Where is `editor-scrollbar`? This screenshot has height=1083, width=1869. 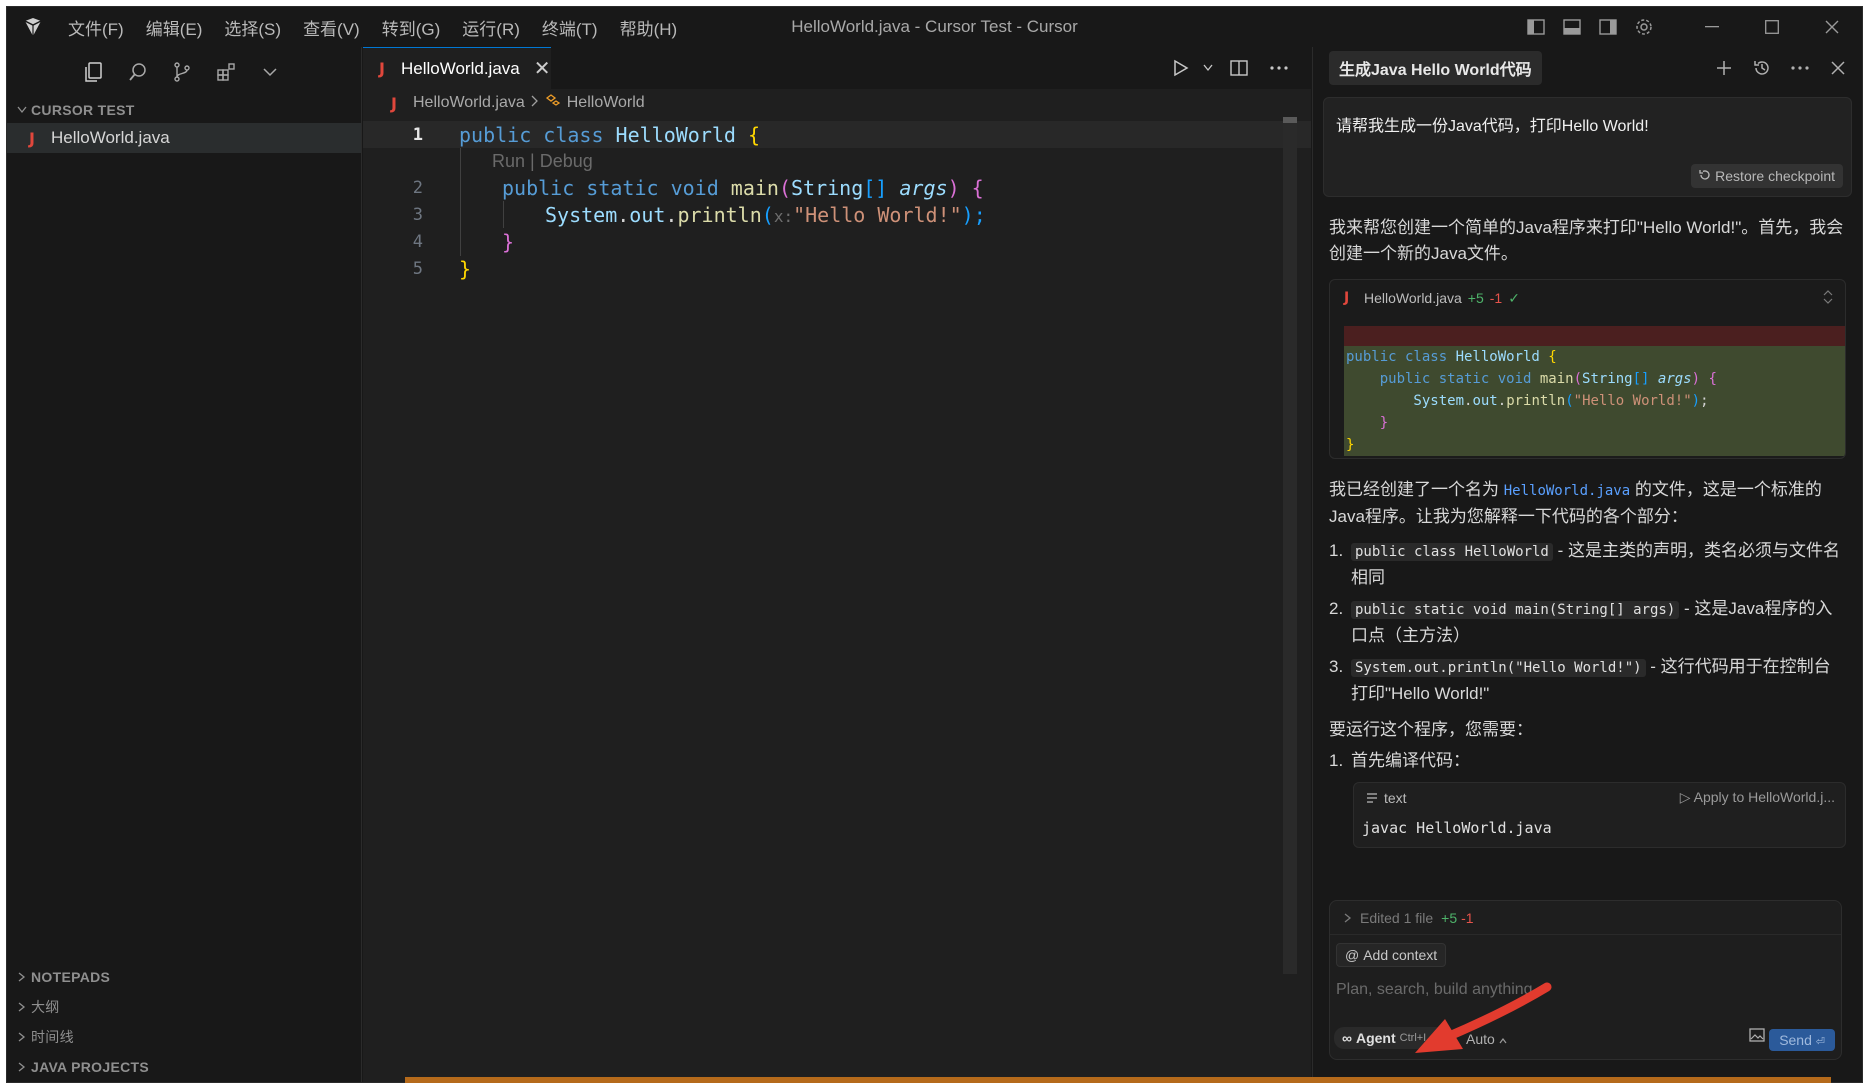 editor-scrollbar is located at coordinates (1290, 545).